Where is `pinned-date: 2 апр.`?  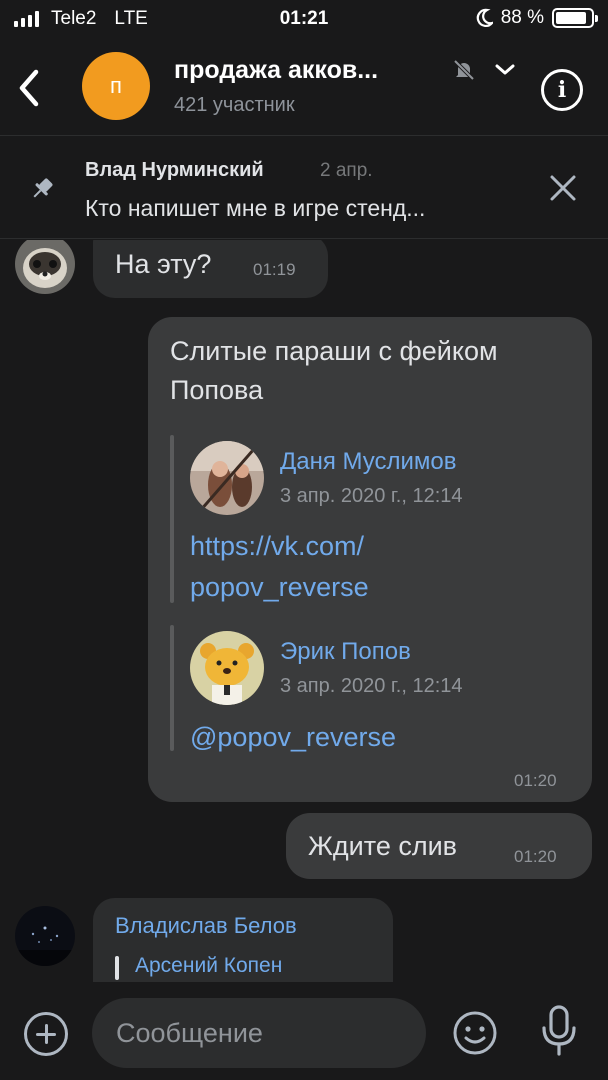
pinned-date: 2 апр. is located at coordinates (346, 170).